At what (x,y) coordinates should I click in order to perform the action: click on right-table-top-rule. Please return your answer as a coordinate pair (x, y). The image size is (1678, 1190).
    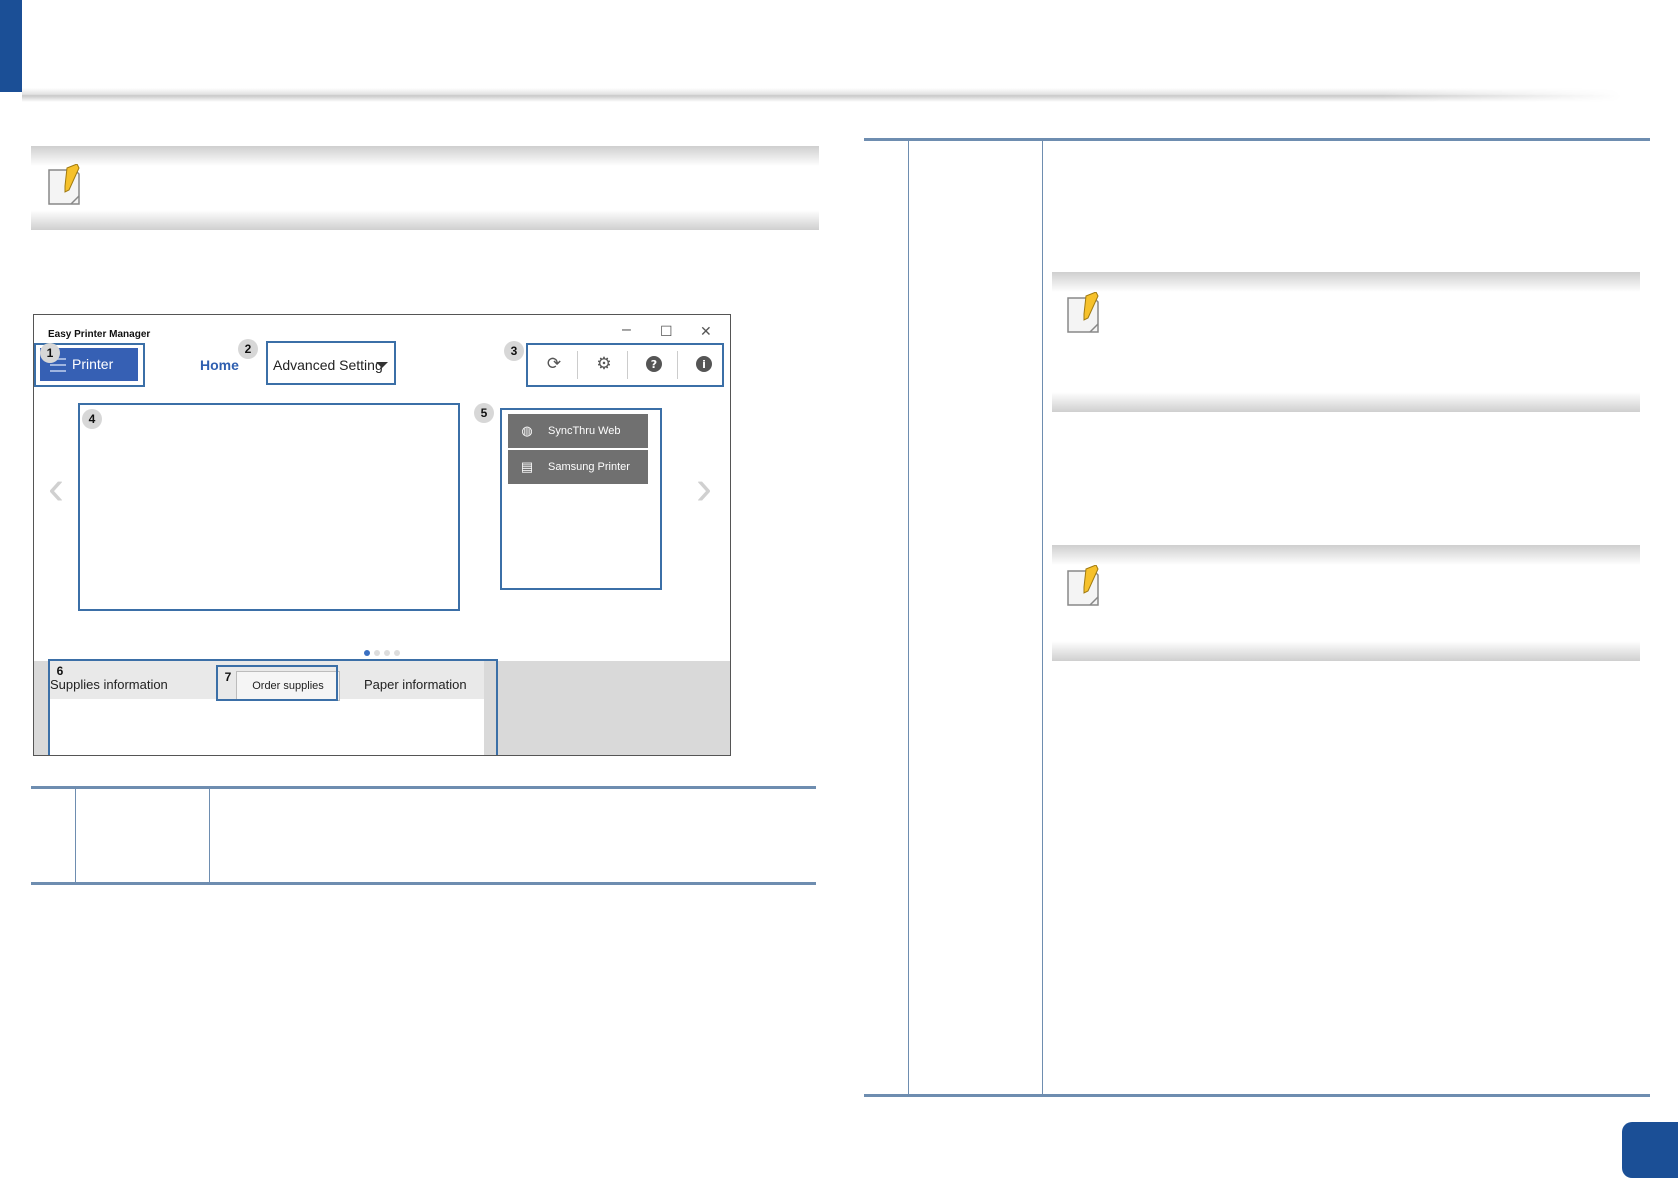
    Looking at the image, I should click on (1257, 139).